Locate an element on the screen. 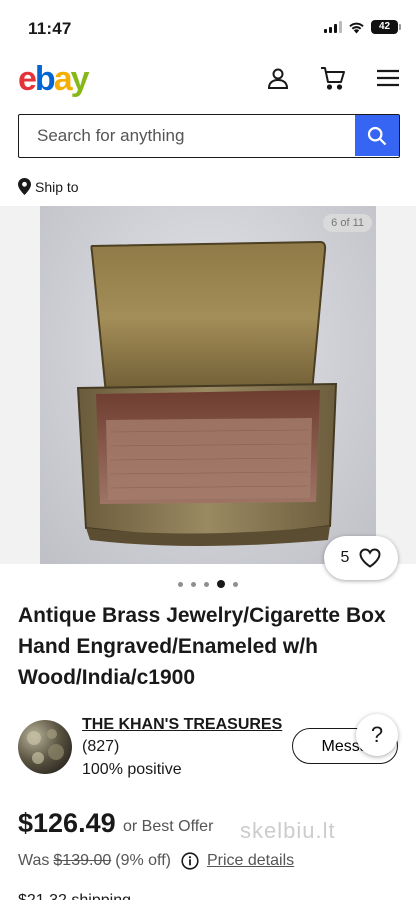 The width and height of the screenshot is (416, 900). seller-positive-rating: 100% positive is located at coordinates (132, 769).